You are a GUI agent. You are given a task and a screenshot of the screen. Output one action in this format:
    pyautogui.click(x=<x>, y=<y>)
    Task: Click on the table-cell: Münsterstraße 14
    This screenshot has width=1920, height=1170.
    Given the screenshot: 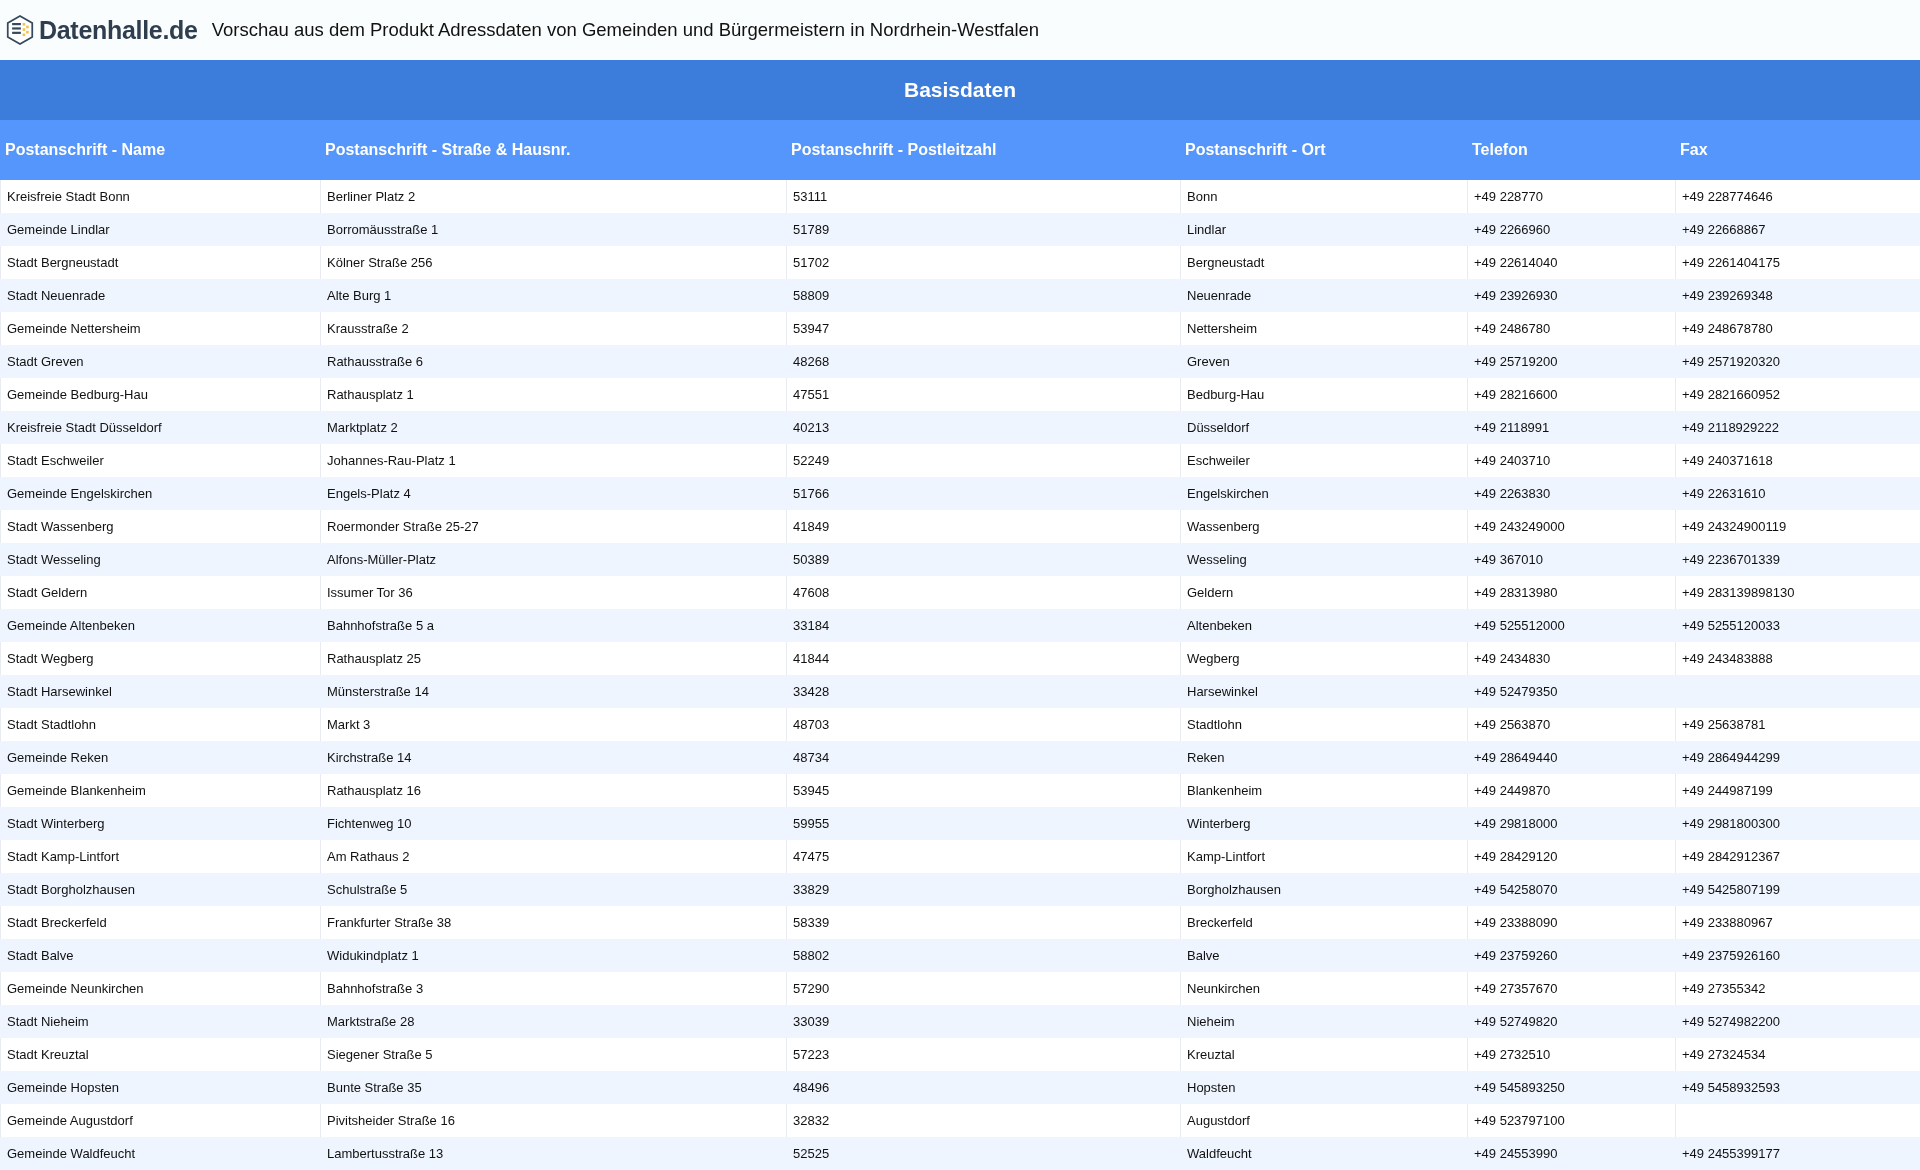 What is the action you would take?
    pyautogui.click(x=553, y=691)
    